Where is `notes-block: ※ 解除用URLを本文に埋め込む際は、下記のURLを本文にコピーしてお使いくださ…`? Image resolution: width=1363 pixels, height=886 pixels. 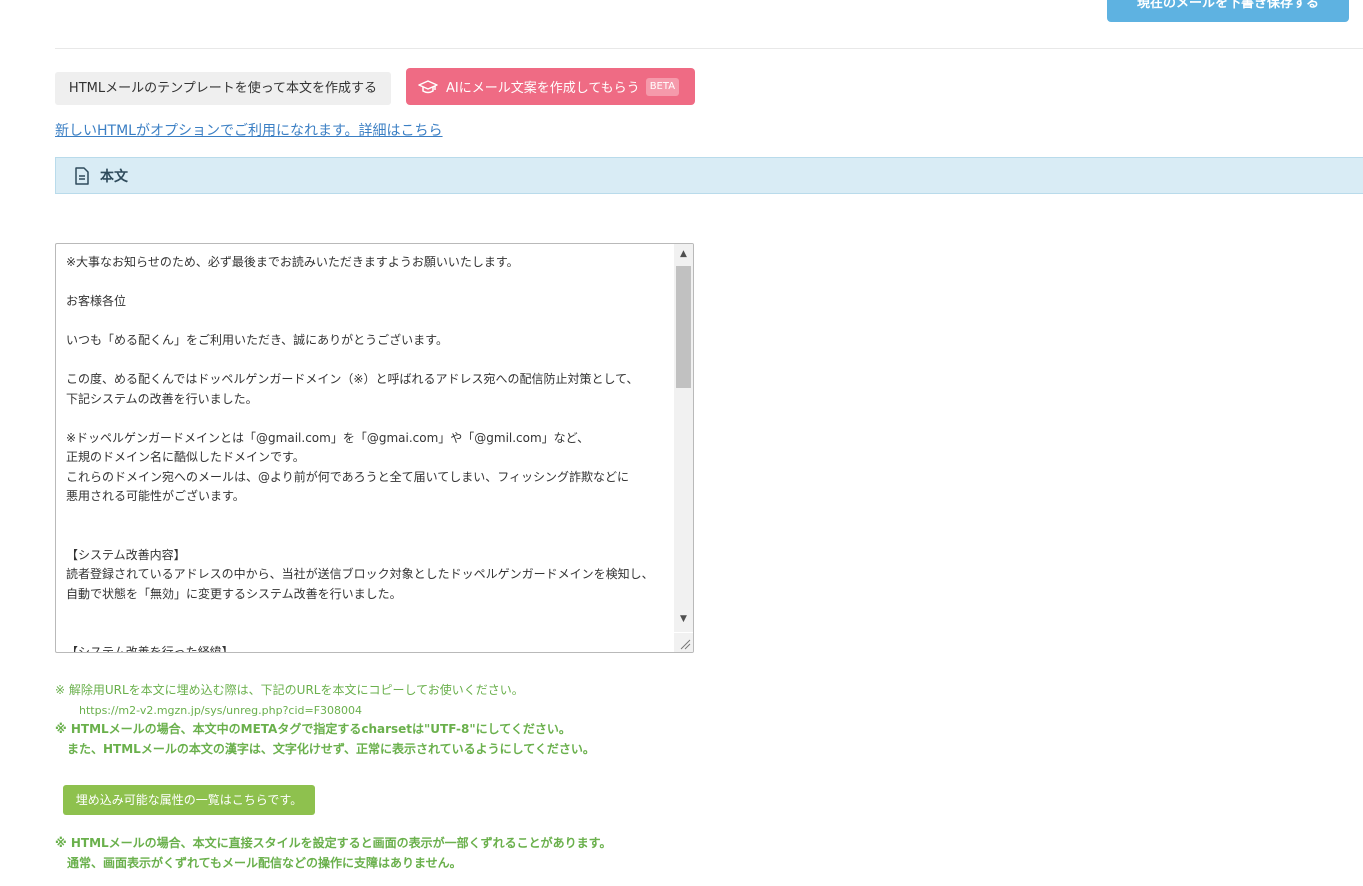
notes-block: ※ 解除用URLを本文に埋め込む際は、下記のURLを本文にコピーしてお使いくださ… is located at coordinates (325, 720).